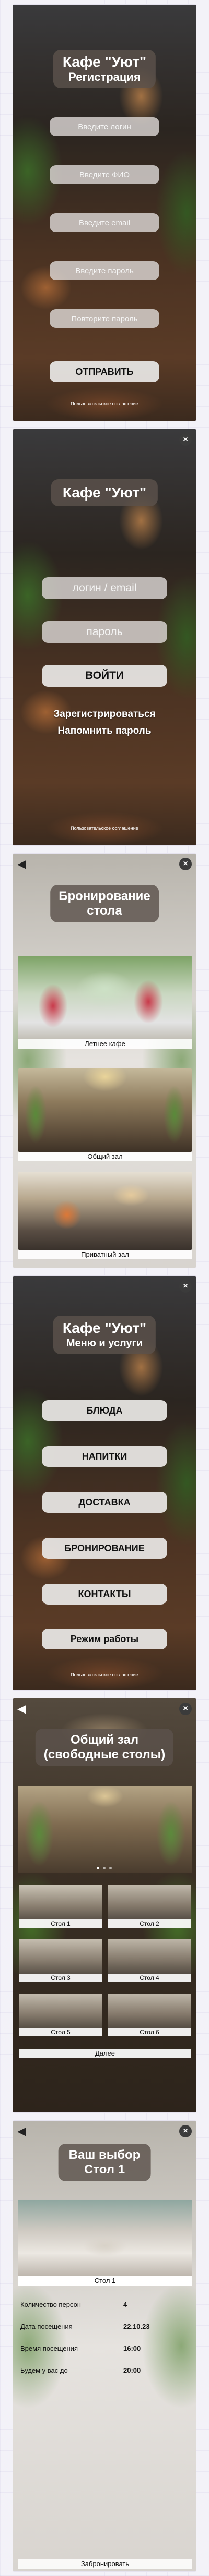 This screenshot has height=2576, width=209. Describe the element at coordinates (104, 1594) in the screenshot. I see `contacts-button: КОНТАКТЫ` at that location.